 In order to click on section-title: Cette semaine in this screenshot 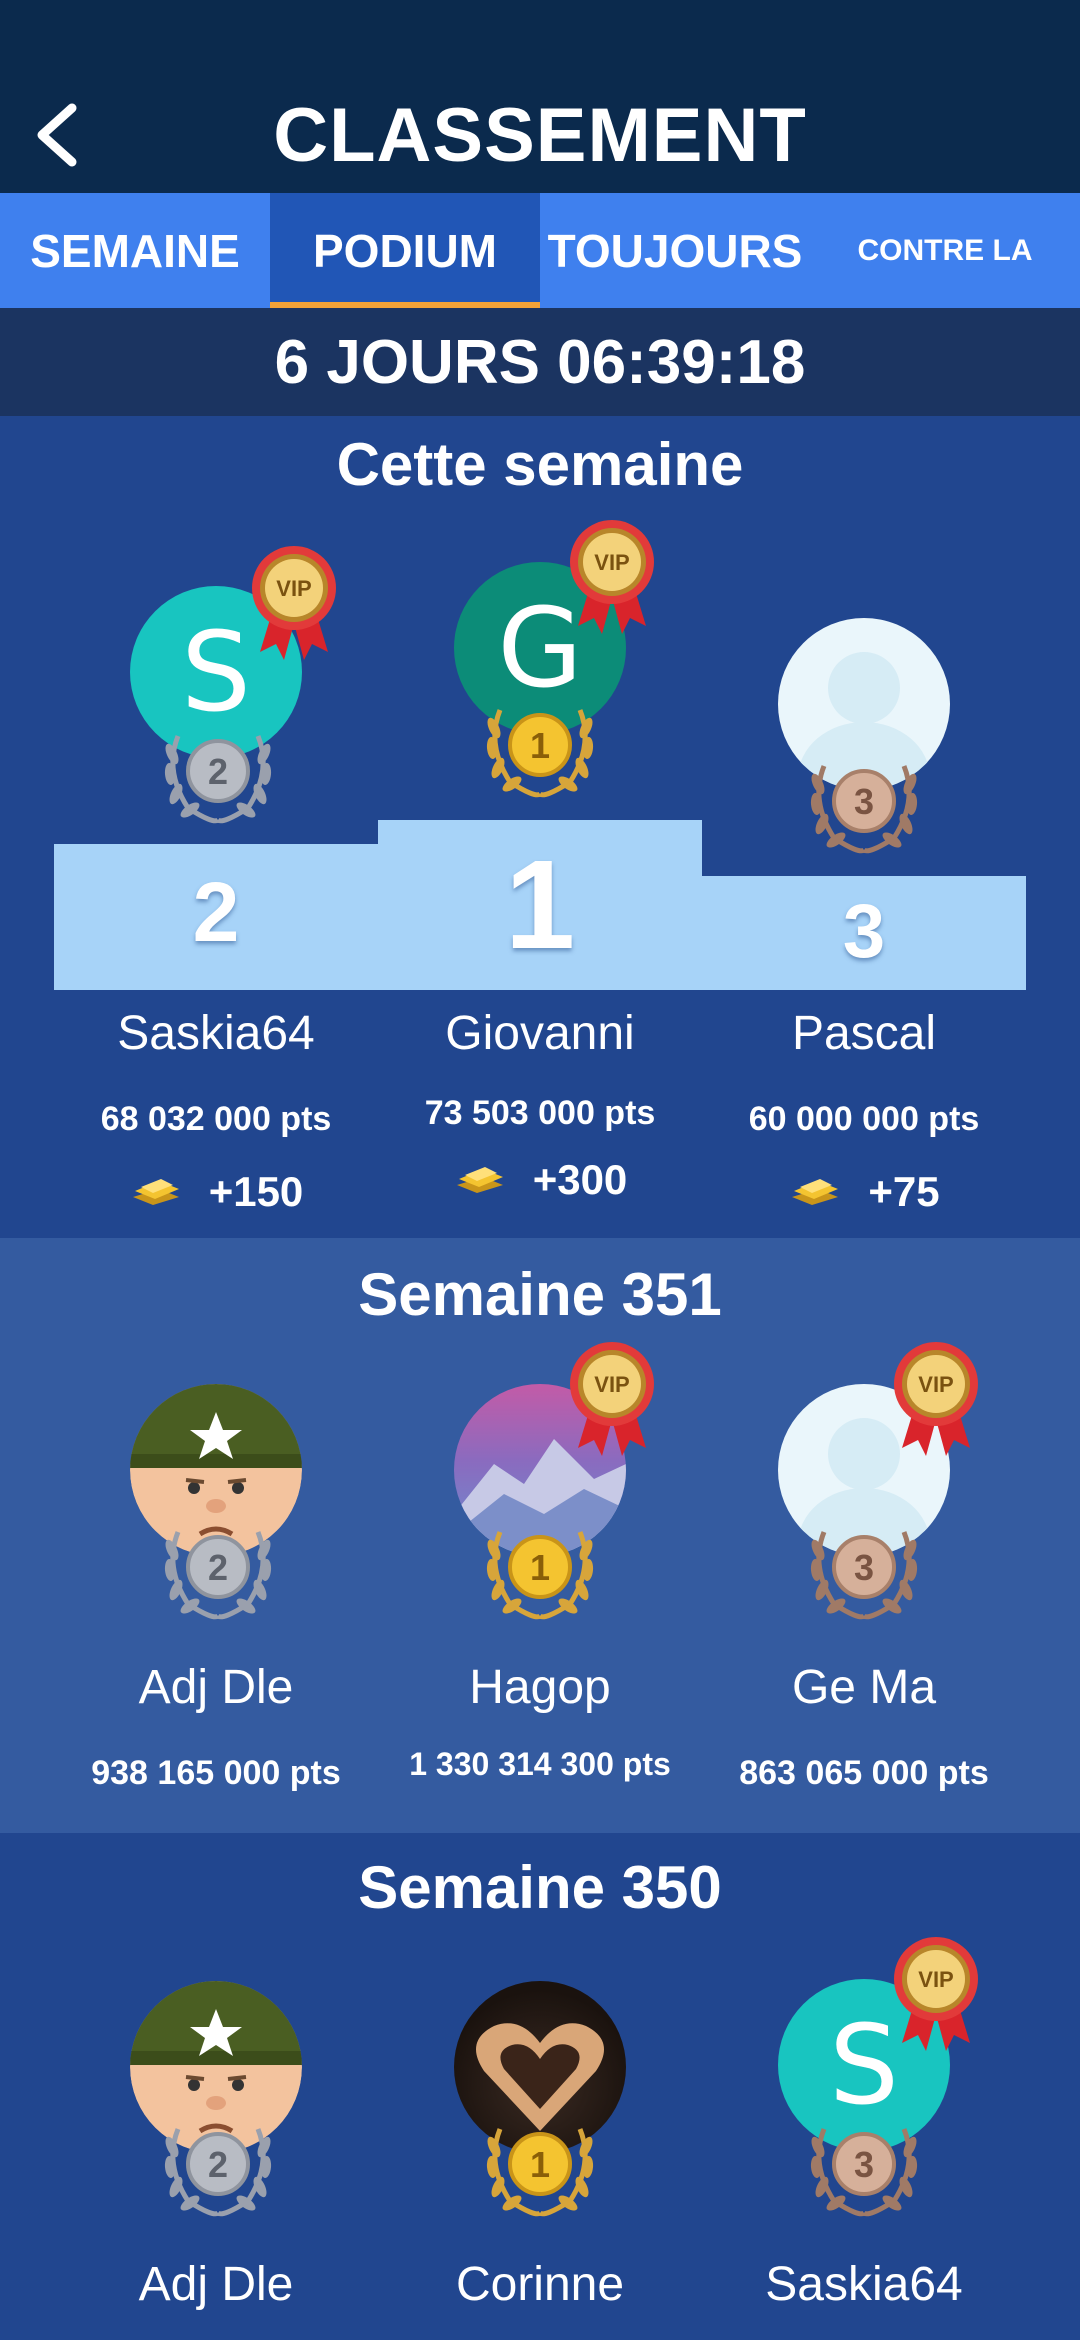, I will do `click(540, 464)`.